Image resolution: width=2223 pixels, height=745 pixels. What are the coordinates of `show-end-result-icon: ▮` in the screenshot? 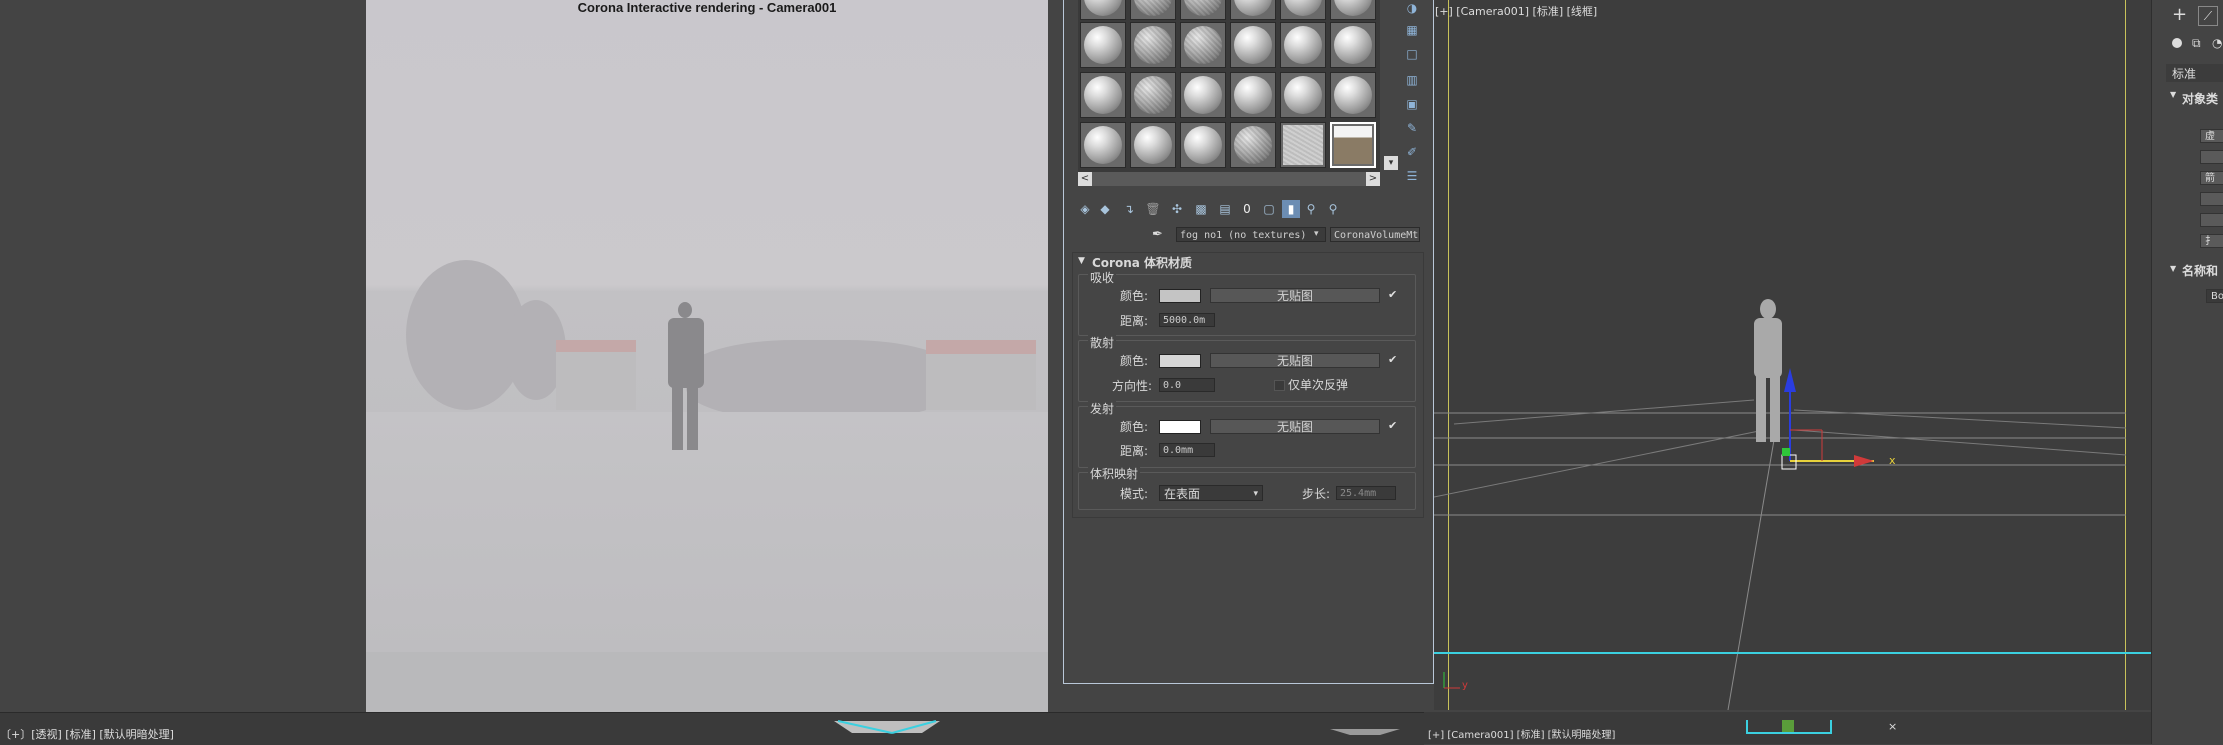 It's located at (1291, 209).